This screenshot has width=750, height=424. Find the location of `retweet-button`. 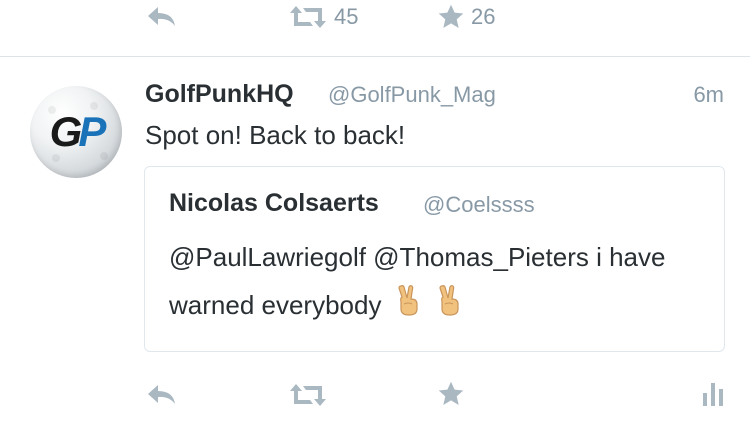

retweet-button is located at coordinates (308, 395).